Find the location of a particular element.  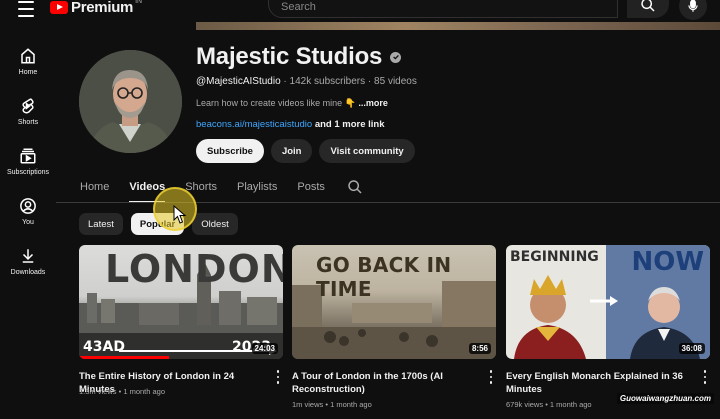

chip-latest: Latest is located at coordinates (101, 224).